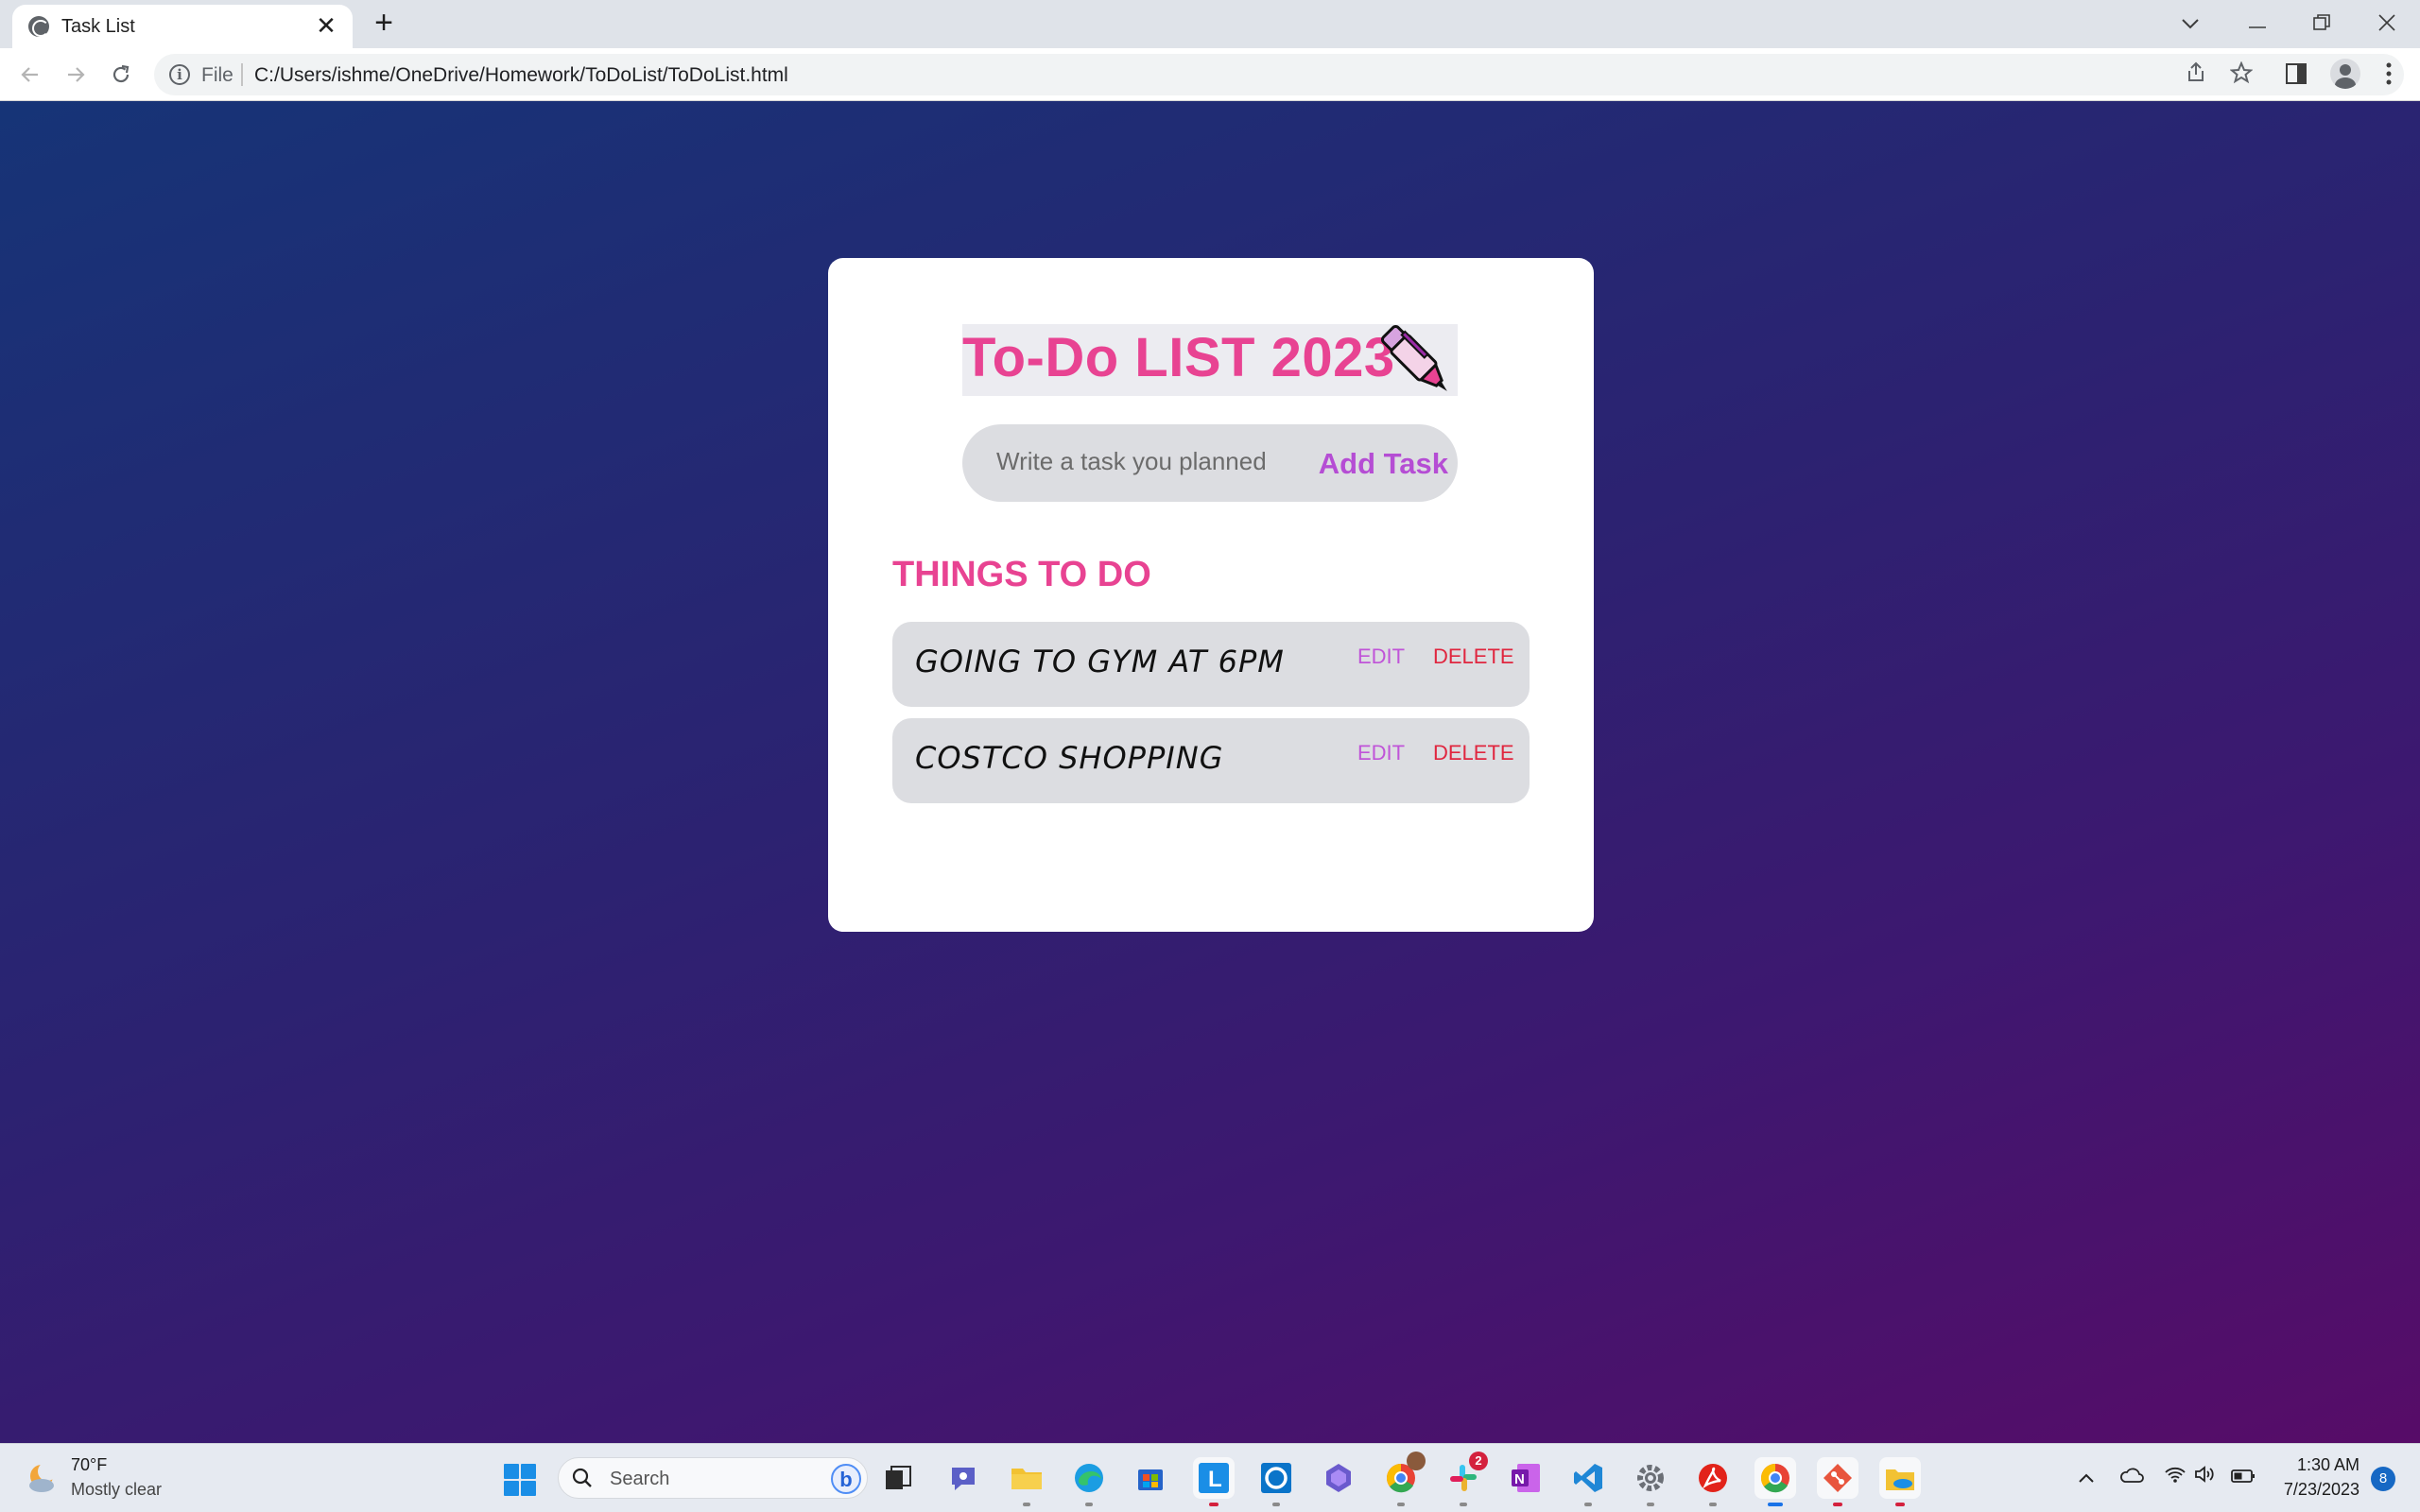 This screenshot has height=1512, width=2420. I want to click on close-window-icon, so click(2387, 23).